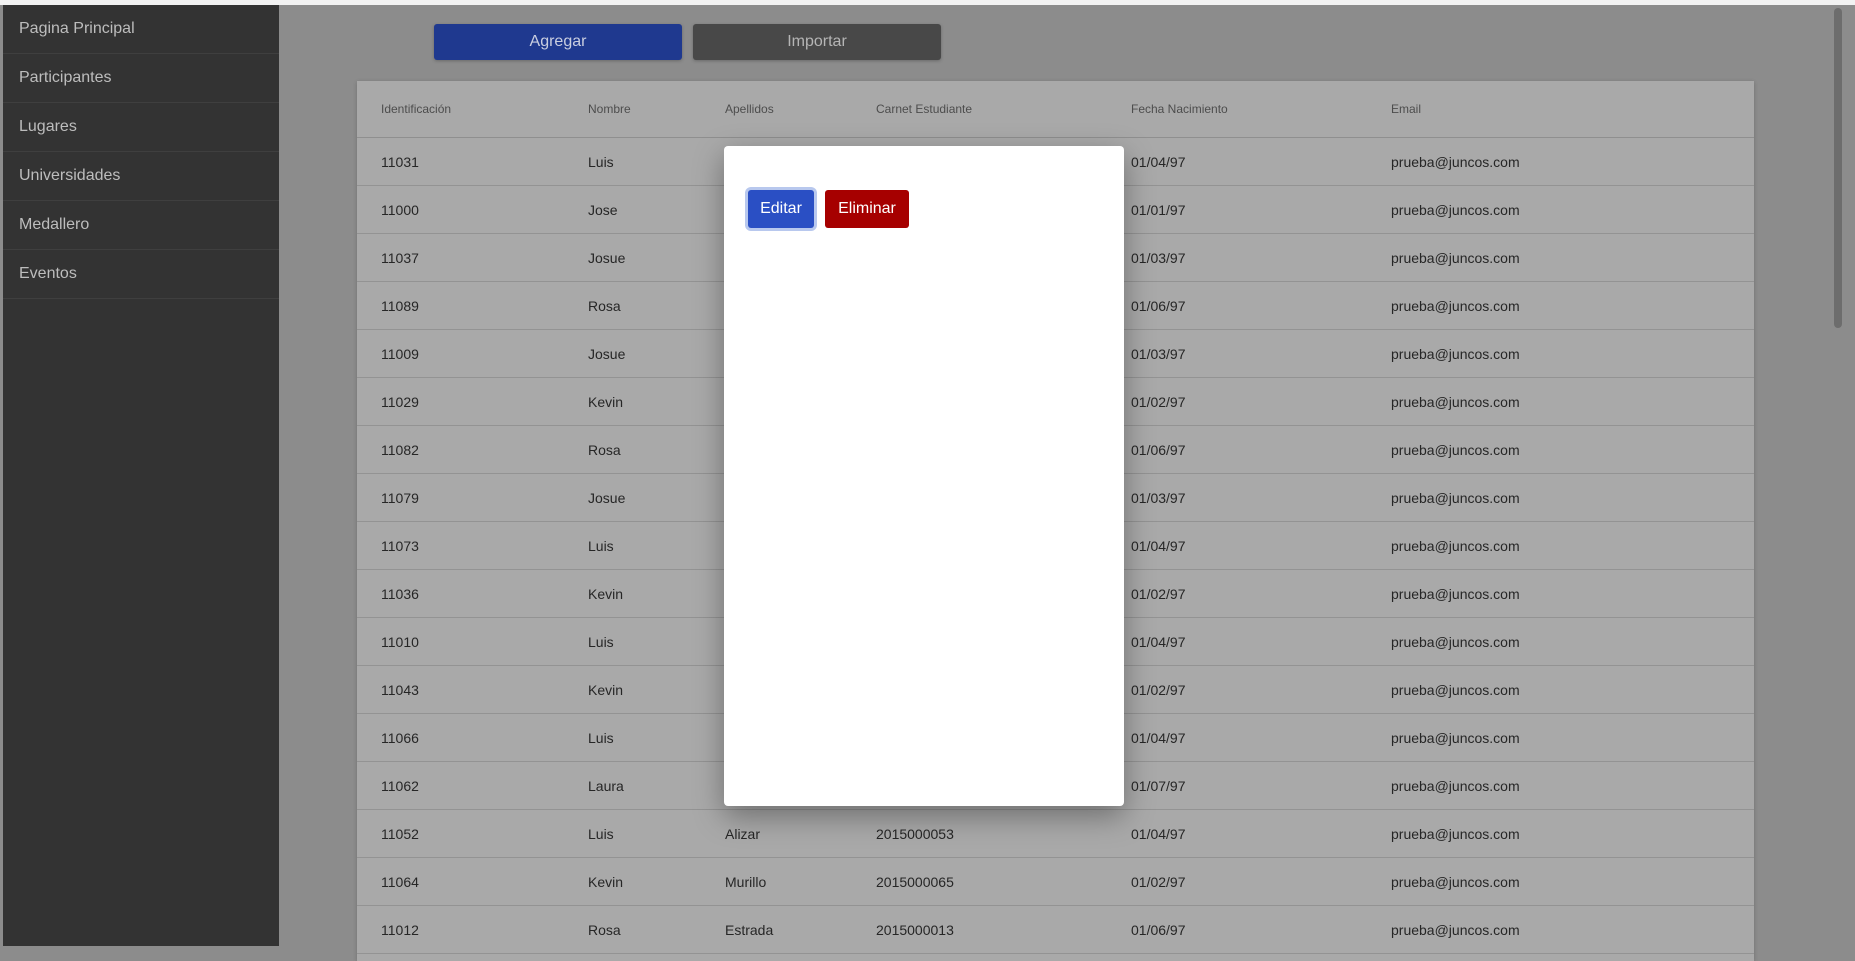 The height and width of the screenshot is (961, 1855). What do you see at coordinates (141, 176) in the screenshot?
I see `sidebar-item-universidades: Universidades` at bounding box center [141, 176].